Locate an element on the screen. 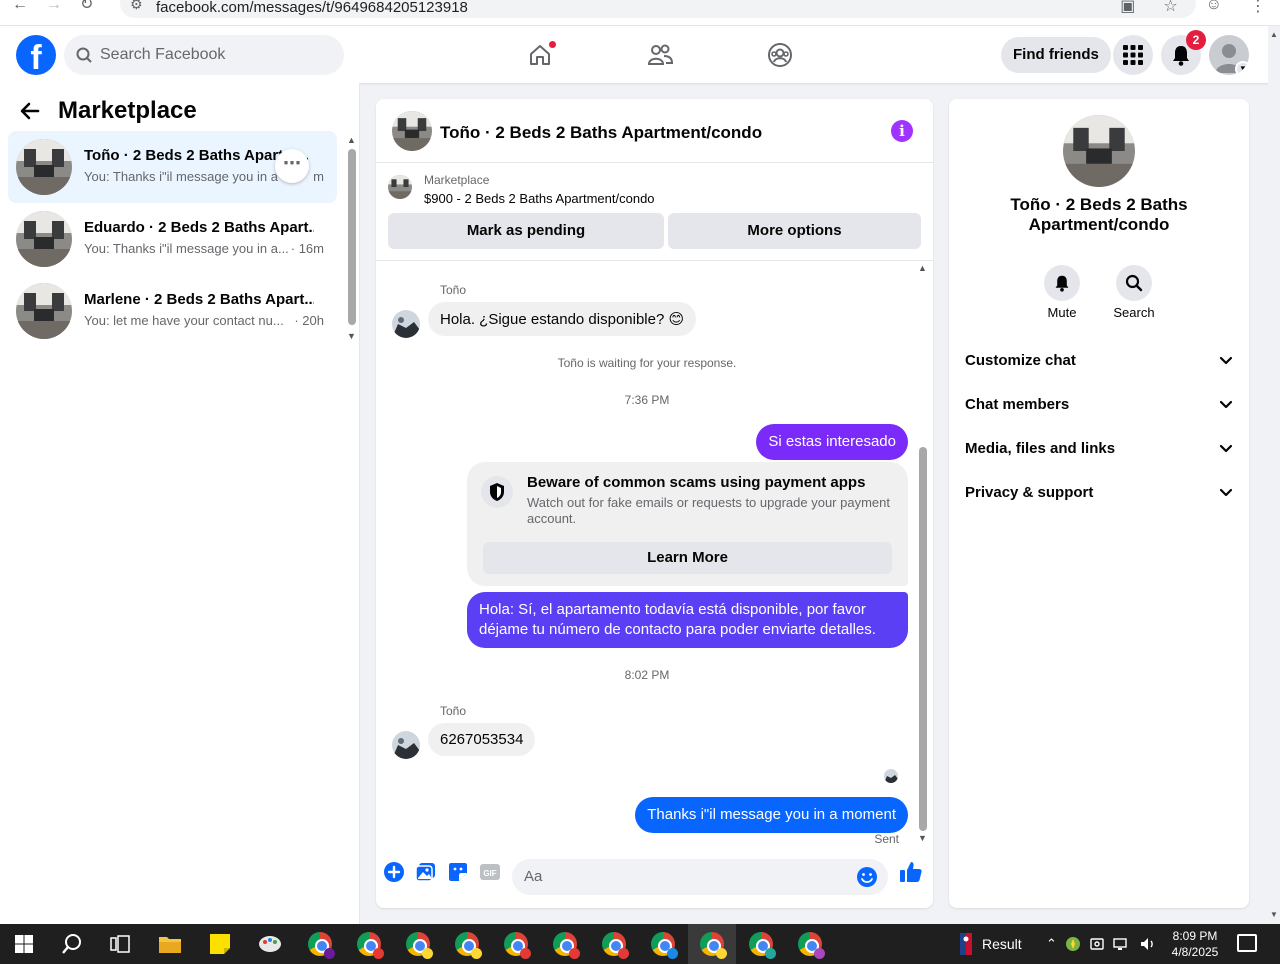 This screenshot has height=964, width=1280. section-label: Chat members is located at coordinates (1017, 404).